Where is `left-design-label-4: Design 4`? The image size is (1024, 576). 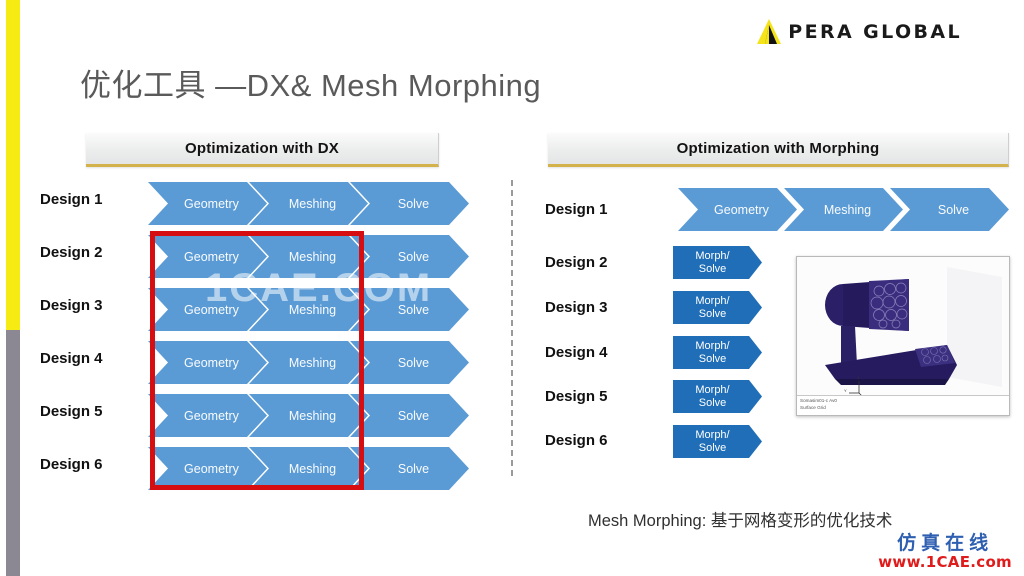 left-design-label-4: Design 4 is located at coordinates (71, 358).